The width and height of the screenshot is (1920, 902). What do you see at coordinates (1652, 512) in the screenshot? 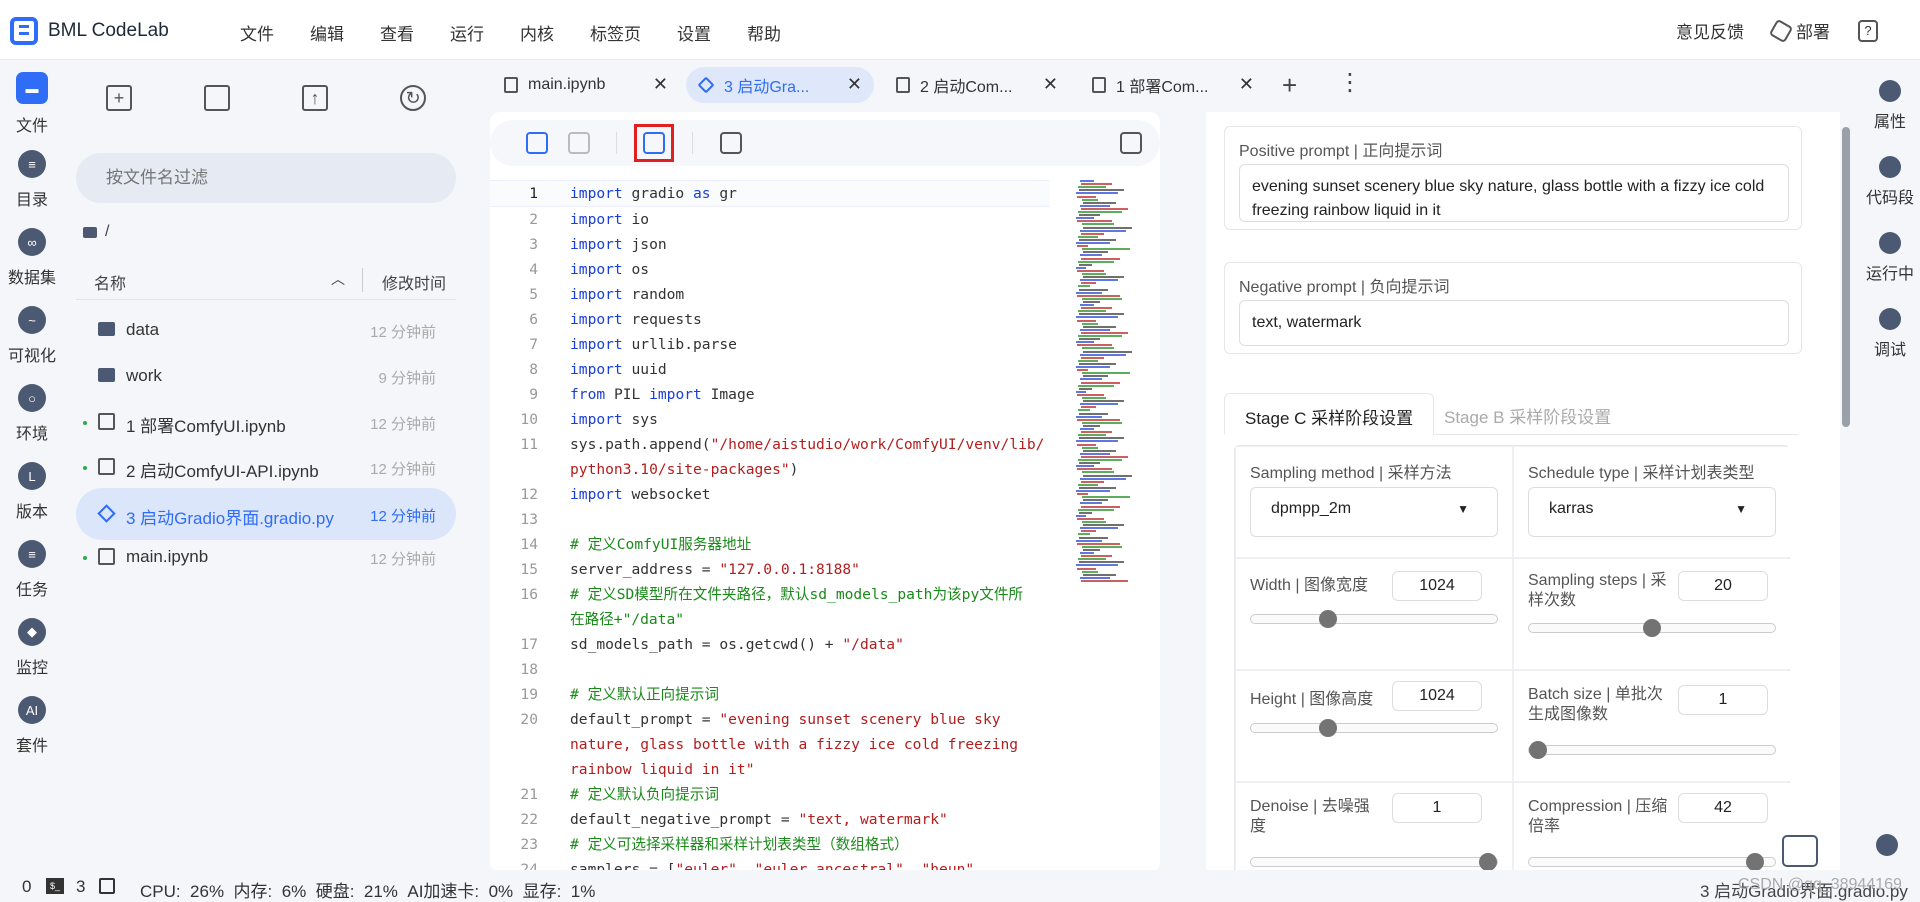
I see `schedule-type-select: karras ▼` at bounding box center [1652, 512].